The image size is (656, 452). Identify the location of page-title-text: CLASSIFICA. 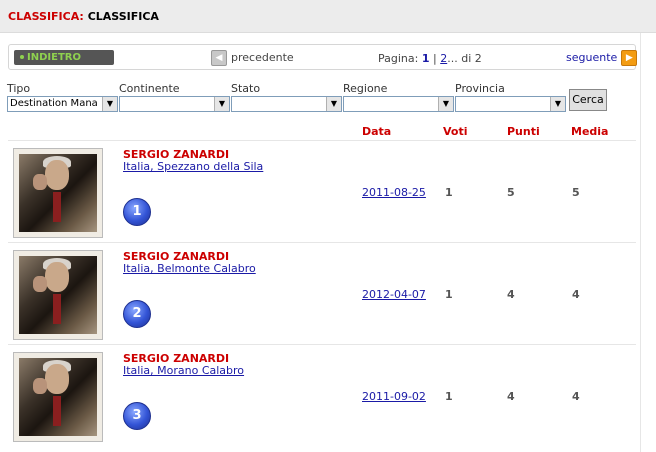
(123, 16).